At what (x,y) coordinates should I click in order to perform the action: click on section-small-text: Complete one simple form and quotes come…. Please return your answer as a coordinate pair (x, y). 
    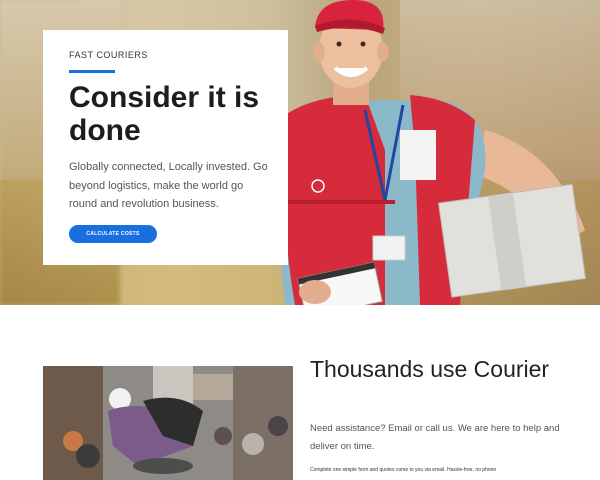
    Looking at the image, I should click on (403, 470).